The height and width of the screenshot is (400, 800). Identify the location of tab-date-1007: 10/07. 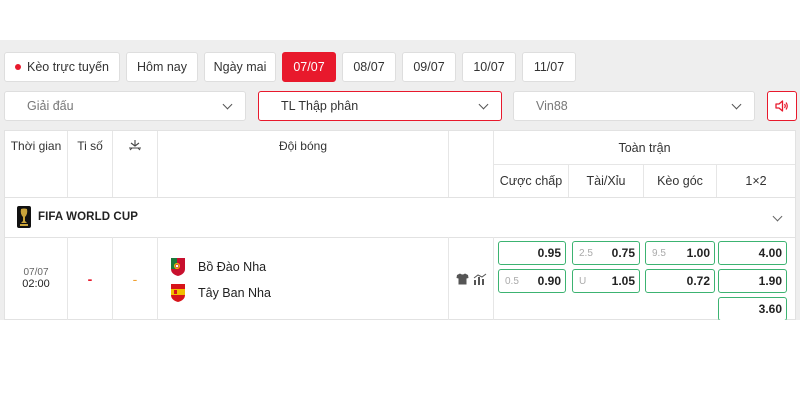
(489, 67).